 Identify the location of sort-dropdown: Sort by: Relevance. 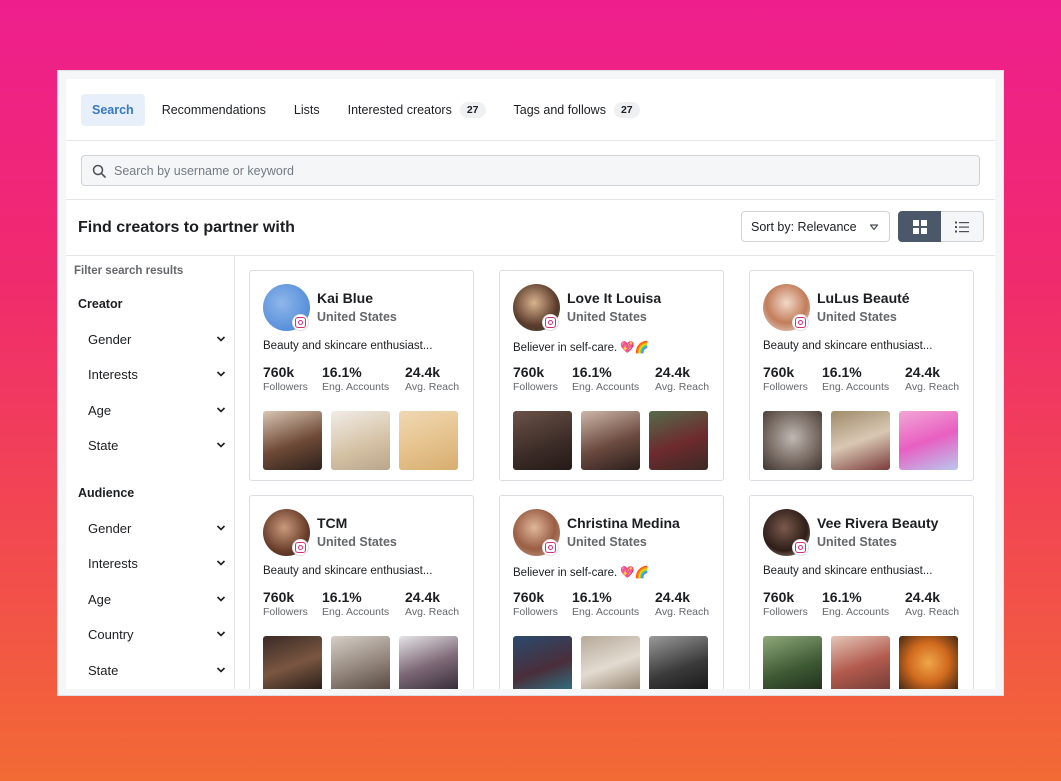
(815, 226).